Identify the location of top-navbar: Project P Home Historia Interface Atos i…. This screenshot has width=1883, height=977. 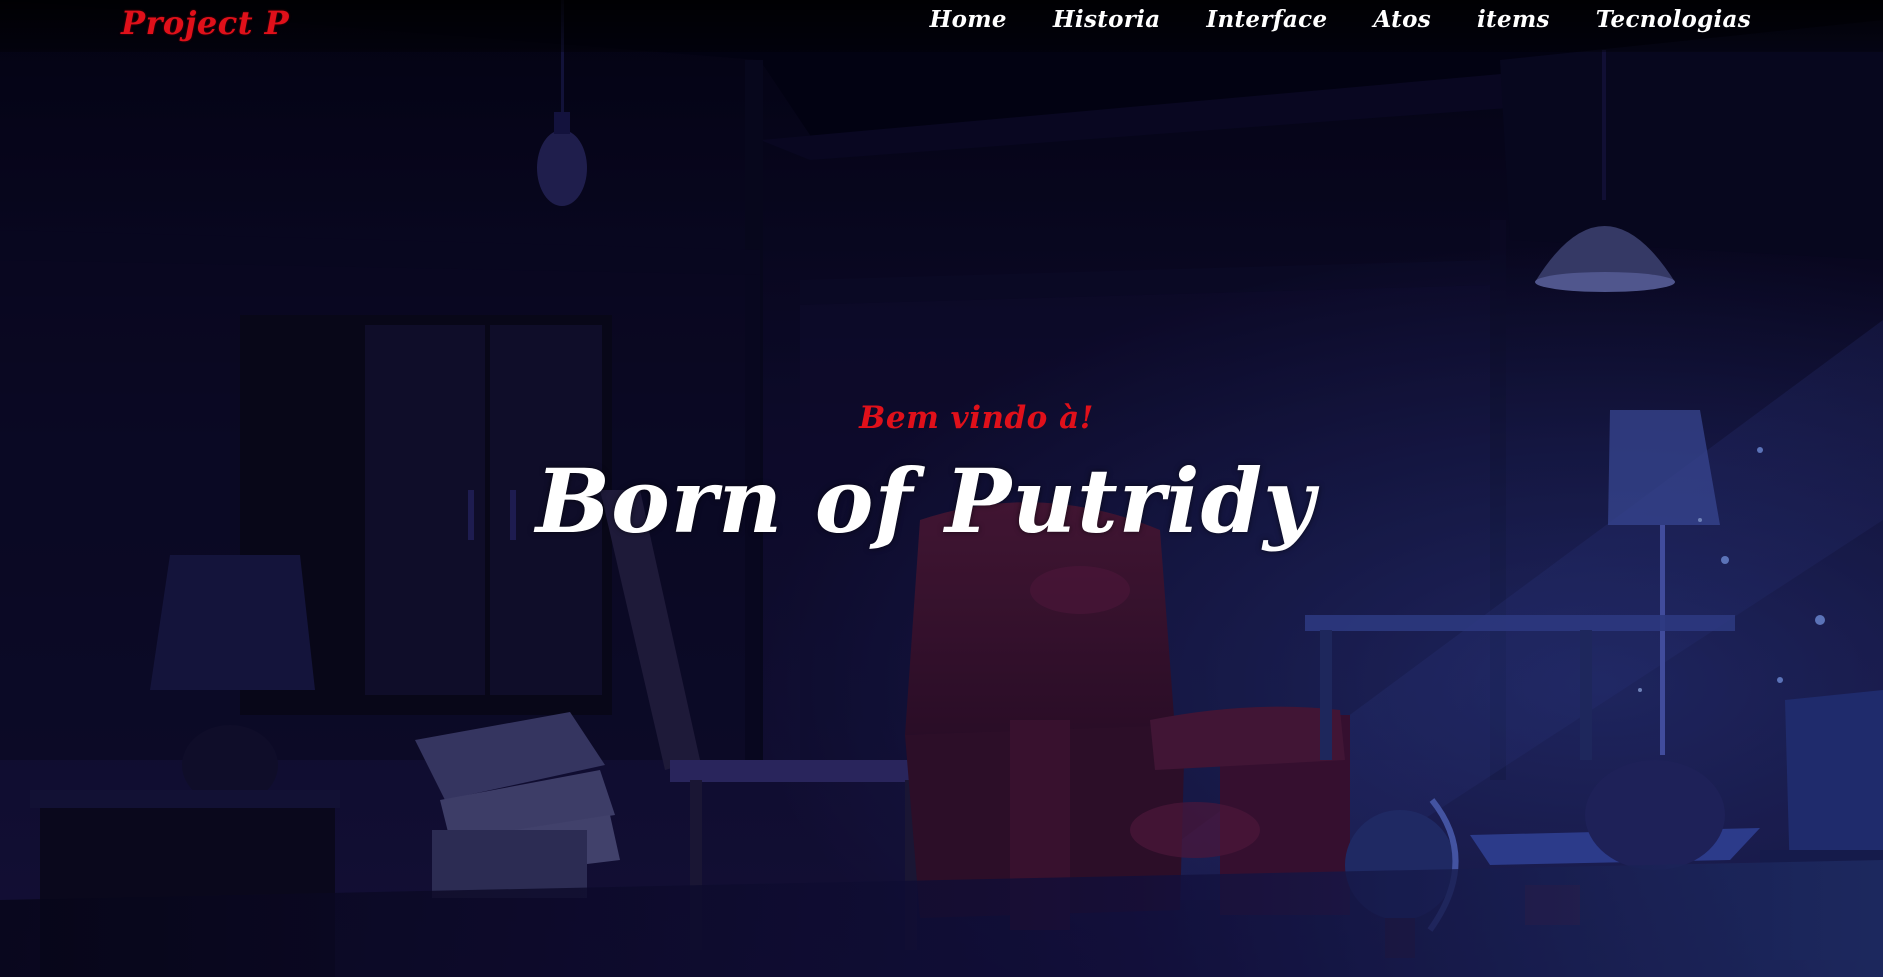
(941, 26).